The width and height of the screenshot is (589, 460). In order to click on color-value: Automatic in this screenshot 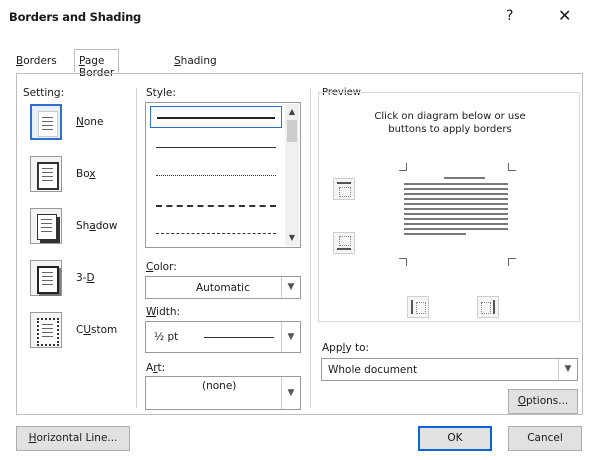, I will do `click(223, 288)`.